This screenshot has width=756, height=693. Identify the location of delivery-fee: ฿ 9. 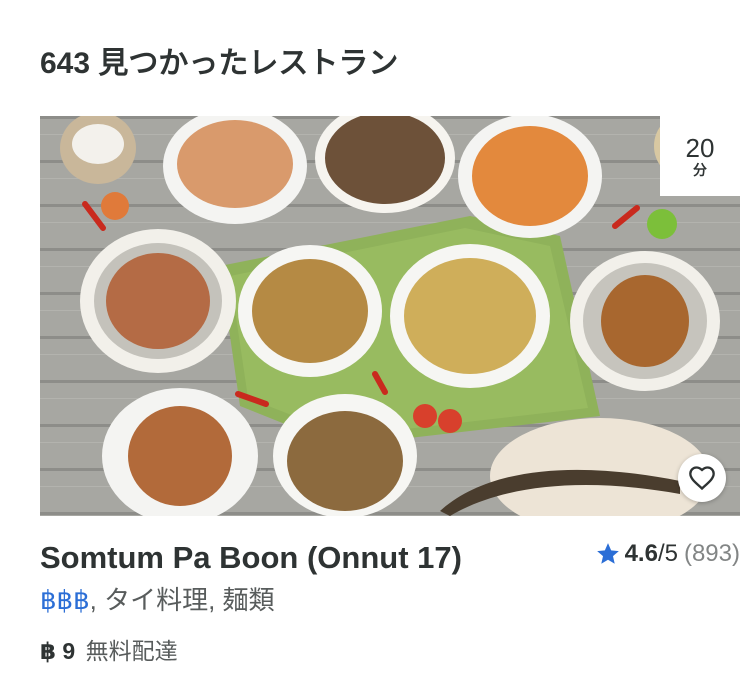
(58, 651).